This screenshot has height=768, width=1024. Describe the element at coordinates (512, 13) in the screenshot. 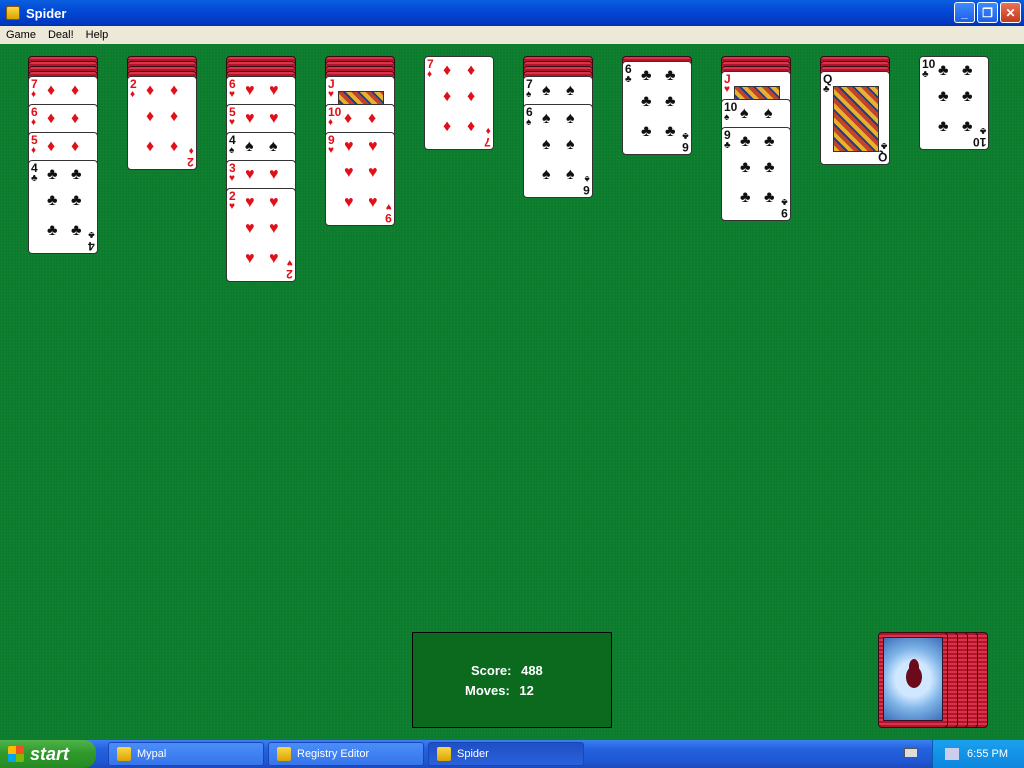

I see `title-bar: Spider _ ❐ ✕` at that location.